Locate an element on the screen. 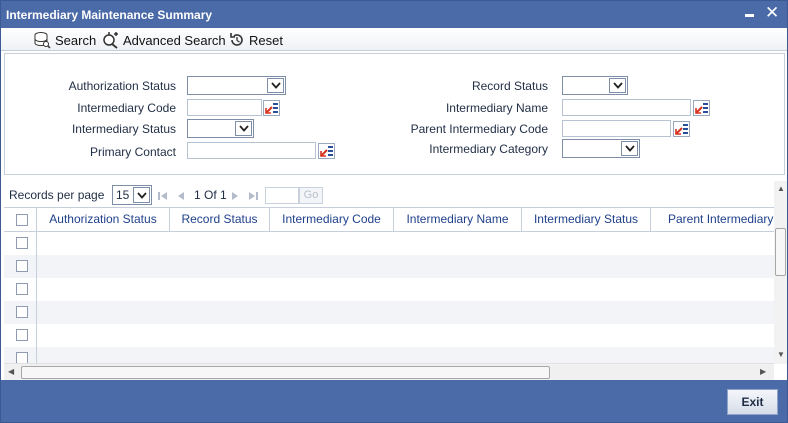 The width and height of the screenshot is (788, 423). go-button: Go is located at coordinates (311, 195).